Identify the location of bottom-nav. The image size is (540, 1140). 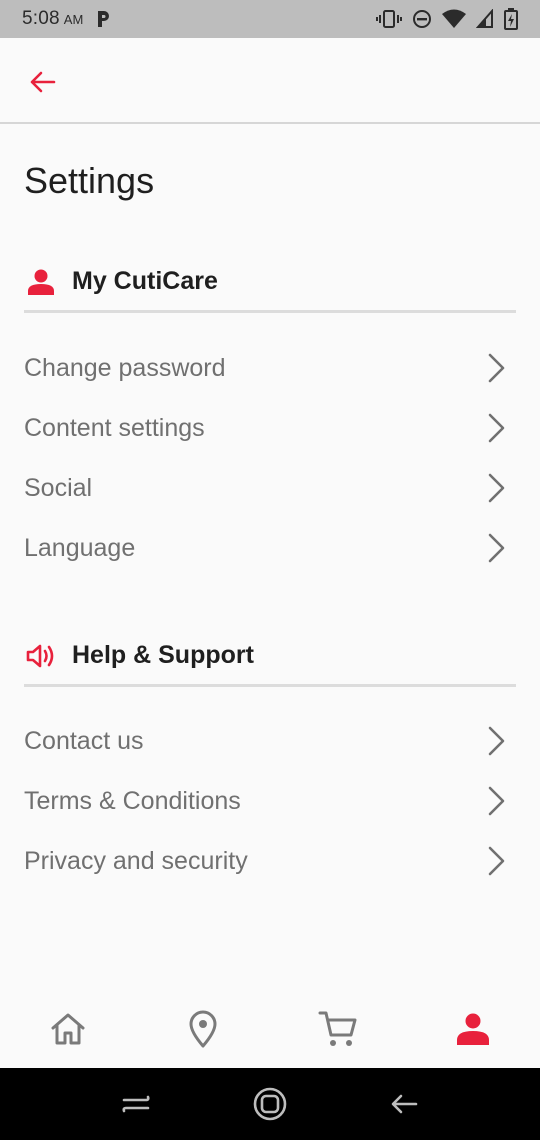
(270, 1029).